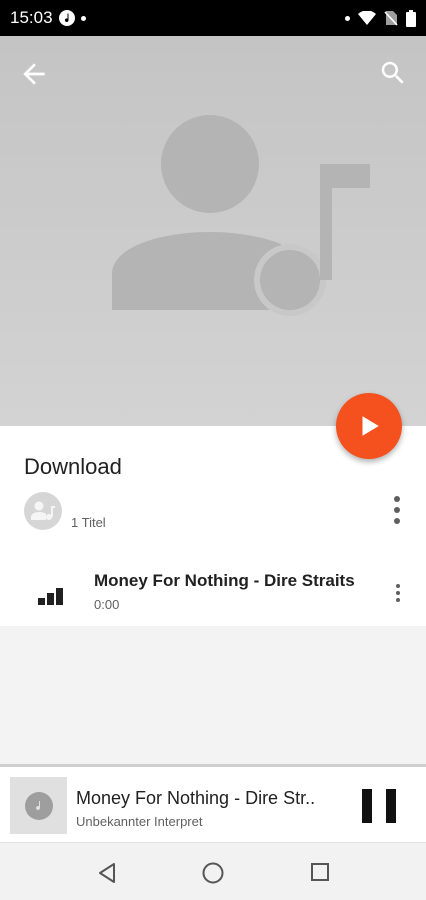 This screenshot has height=900, width=426. Describe the element at coordinates (391, 18) in the screenshot. I see `no-sim-icon` at that location.